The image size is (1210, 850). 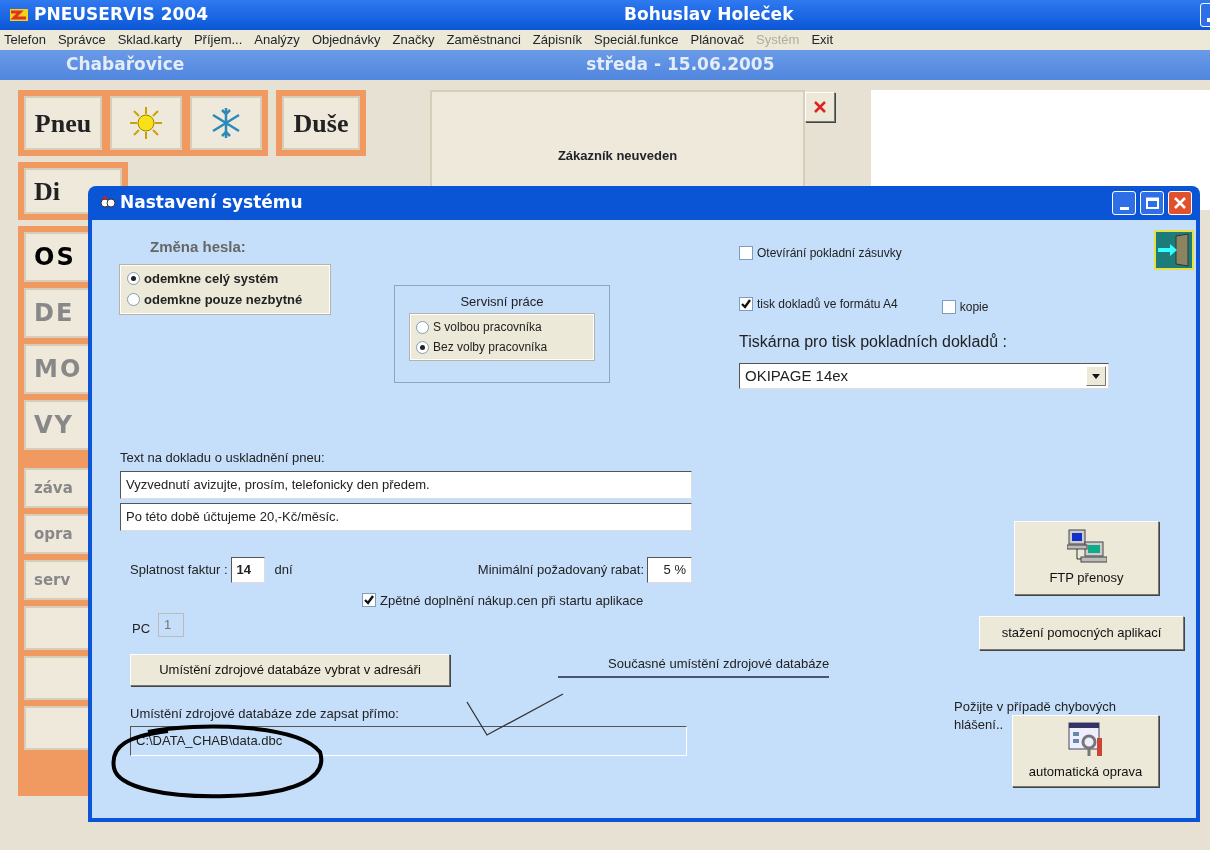 I want to click on menu-item: Správce, so click(x=81, y=40).